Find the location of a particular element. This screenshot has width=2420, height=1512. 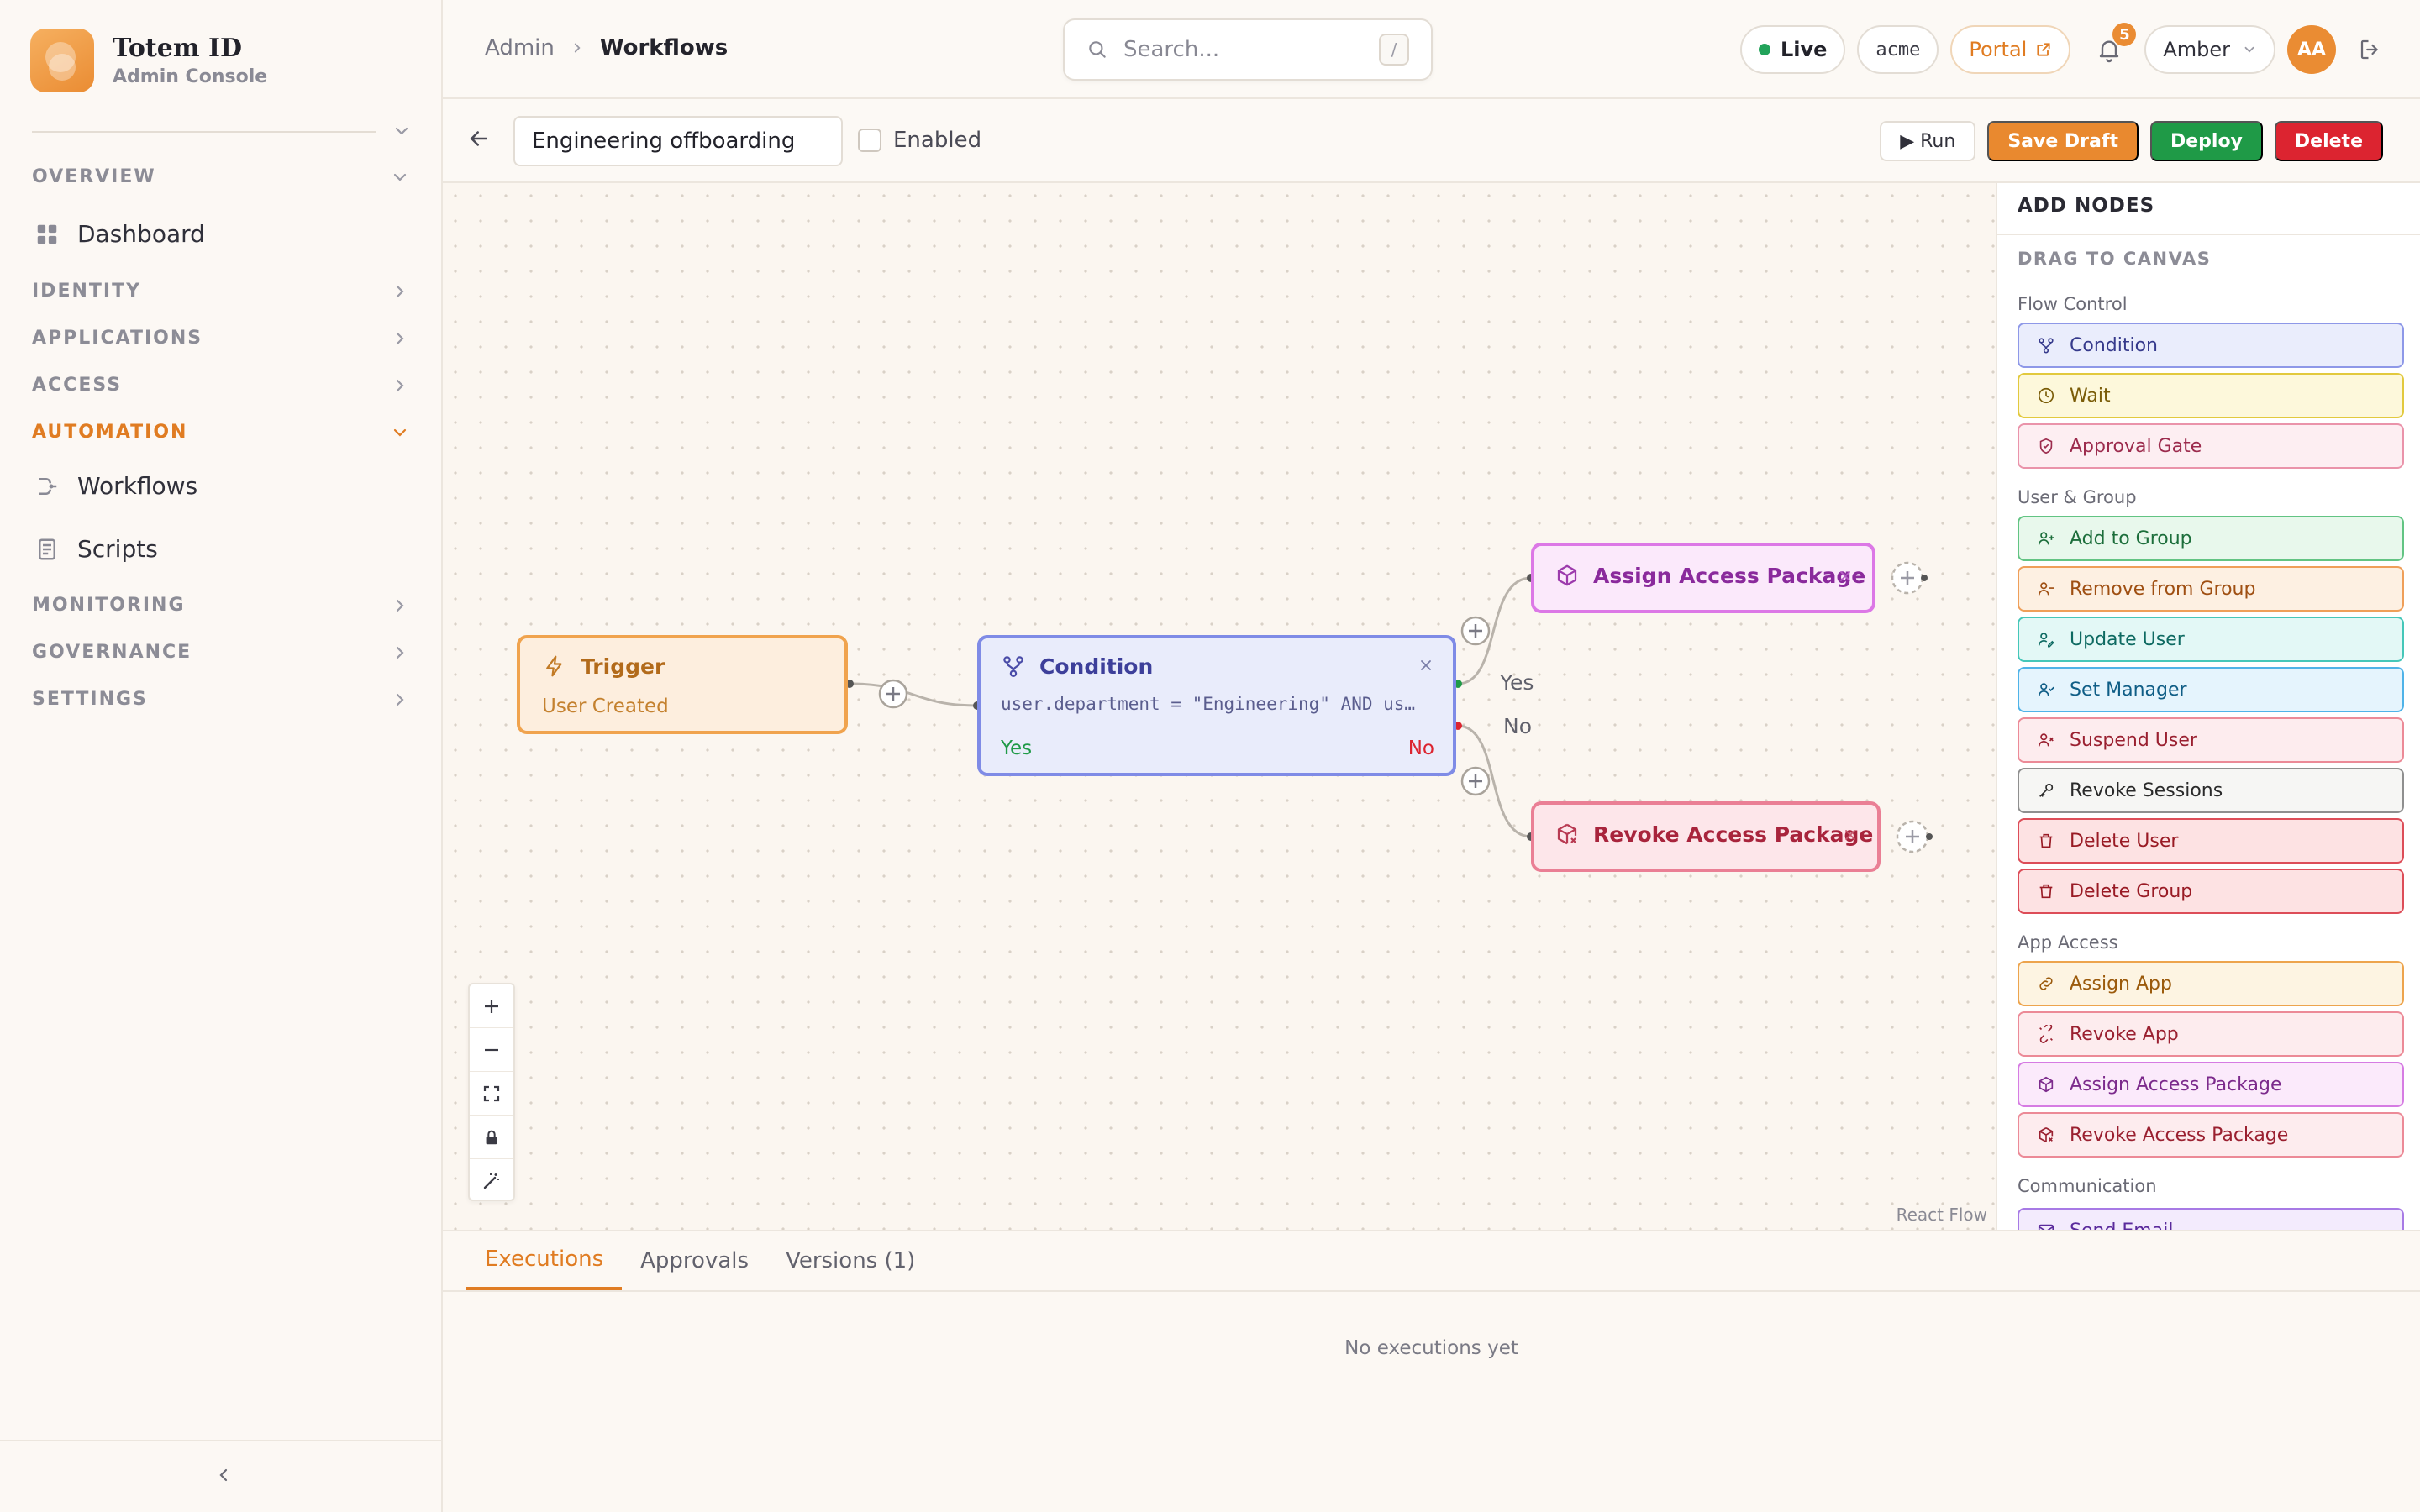

sidebar-item-dashboard: Dashboard is located at coordinates (120, 234).